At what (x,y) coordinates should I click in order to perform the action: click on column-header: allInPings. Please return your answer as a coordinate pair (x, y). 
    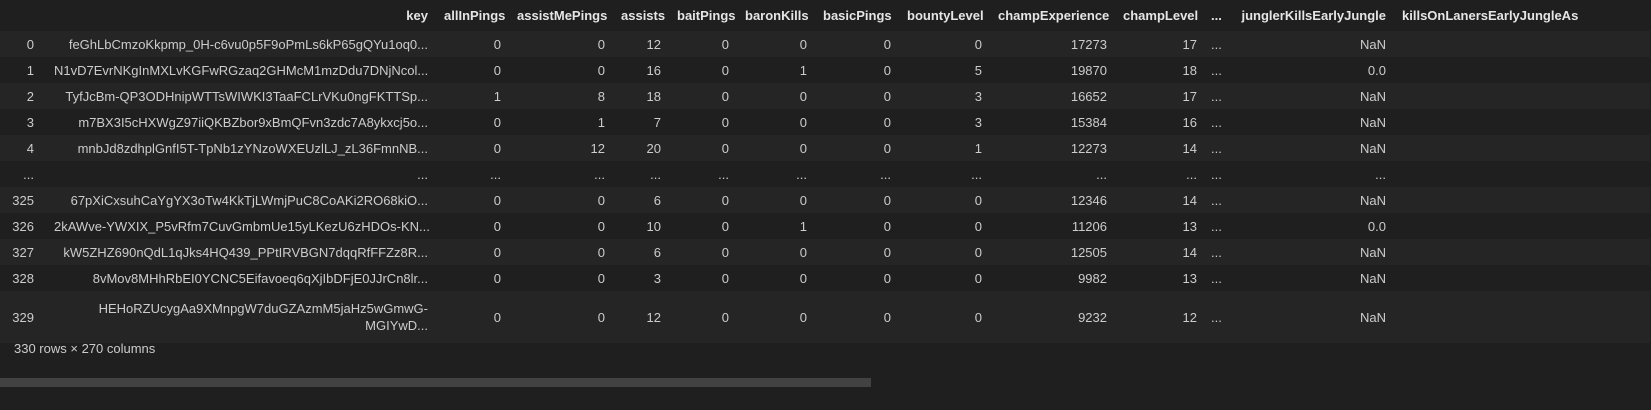
    Looking at the image, I should click on (472, 15).